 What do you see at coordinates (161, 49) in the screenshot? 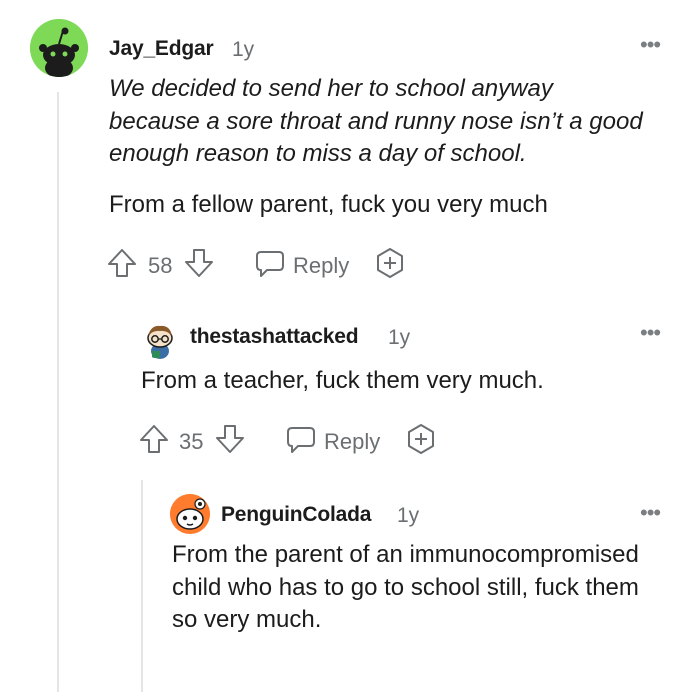
I see `comment-username: Jay_Edgar` at bounding box center [161, 49].